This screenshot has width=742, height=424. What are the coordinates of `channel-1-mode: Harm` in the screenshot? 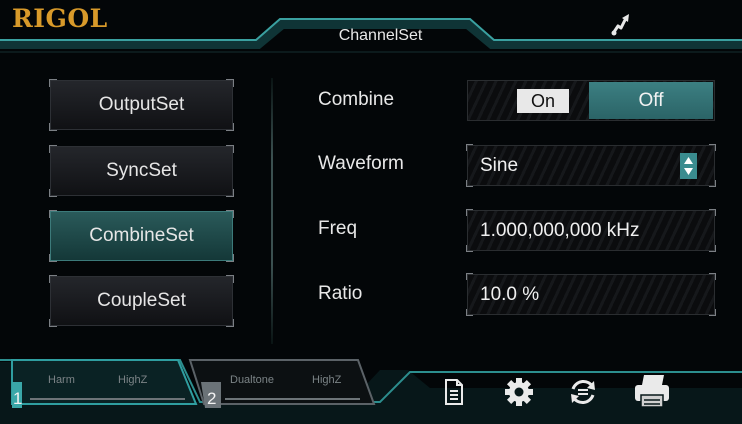 It's located at (61, 380).